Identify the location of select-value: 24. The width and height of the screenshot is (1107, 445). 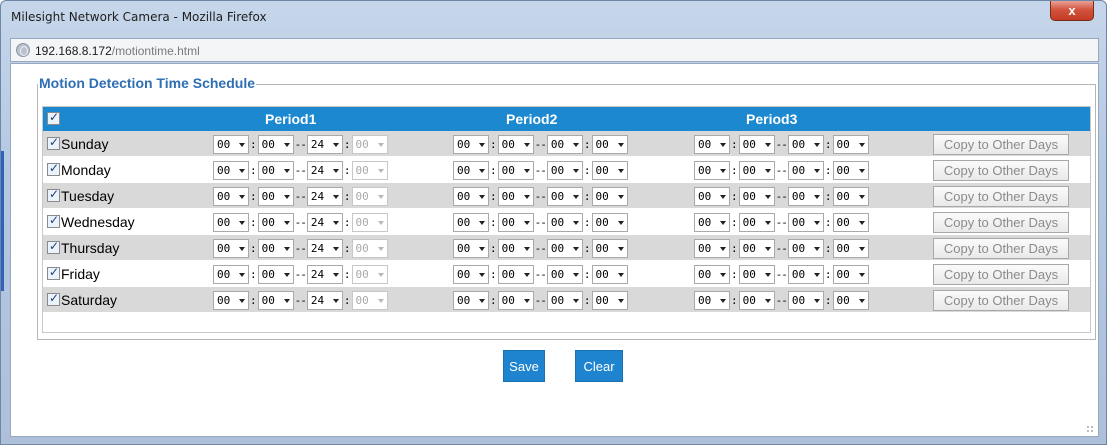
(317, 248).